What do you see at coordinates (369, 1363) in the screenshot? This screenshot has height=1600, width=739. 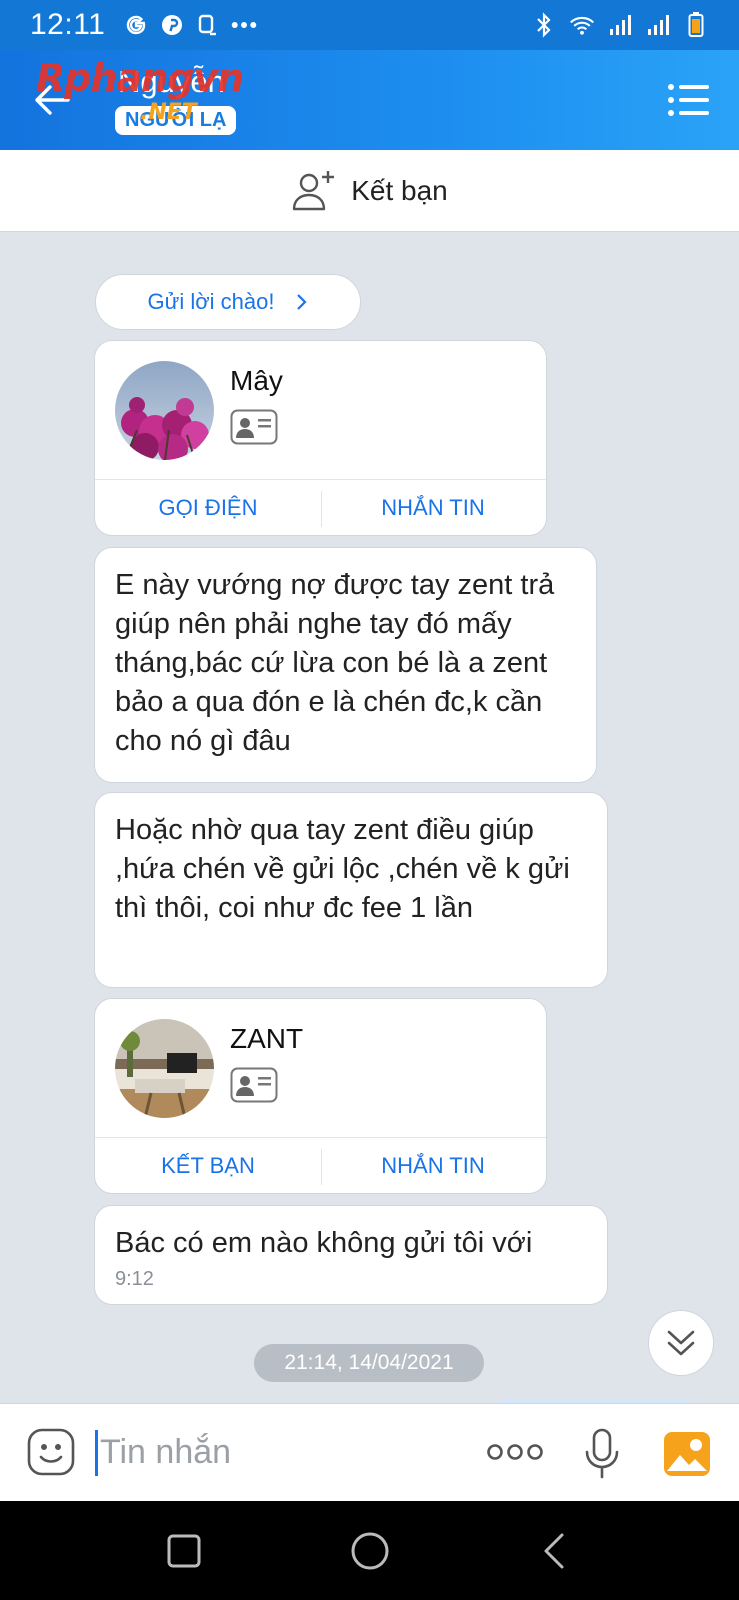 I see `date-separator: 21:14, 14/04/2021` at bounding box center [369, 1363].